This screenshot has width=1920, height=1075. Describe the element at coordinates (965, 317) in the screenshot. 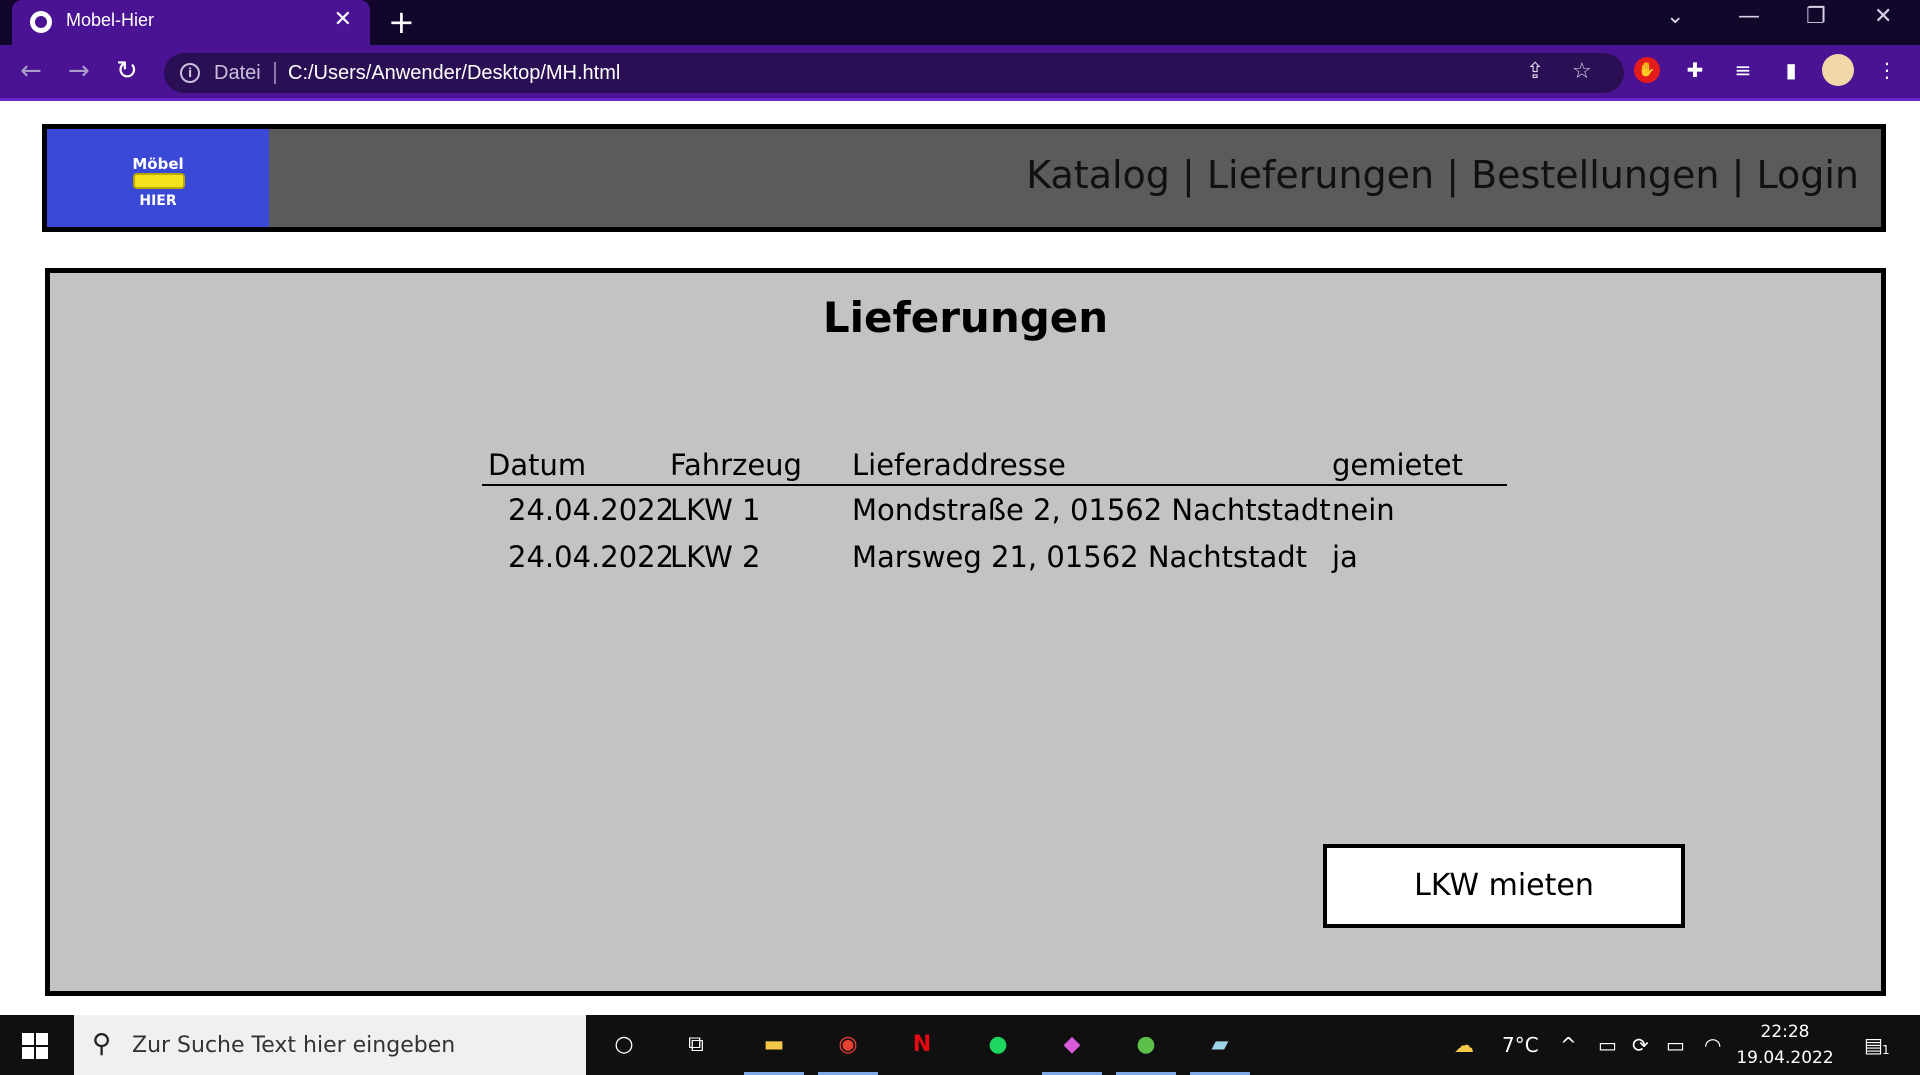

I see `page-title: Lieferungen` at that location.